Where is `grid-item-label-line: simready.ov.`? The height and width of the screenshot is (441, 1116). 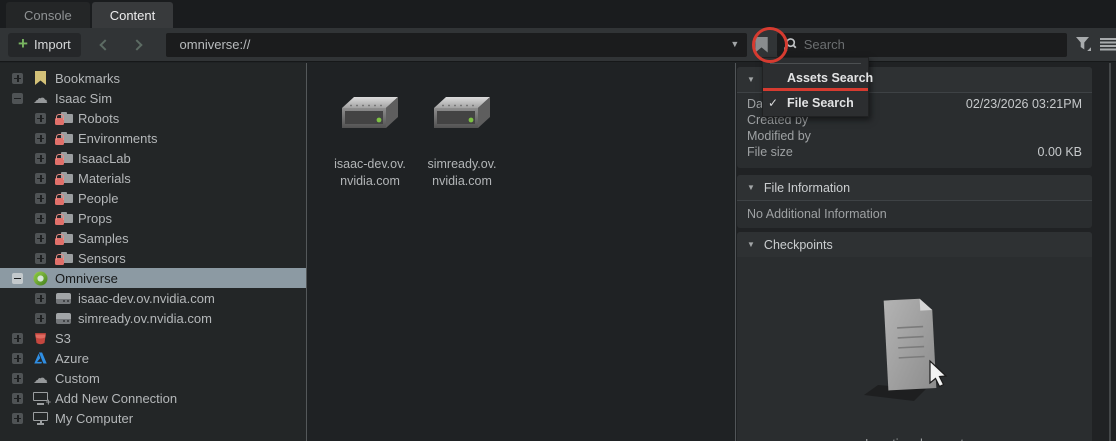
grid-item-label-line: simready.ov. is located at coordinates (462, 164).